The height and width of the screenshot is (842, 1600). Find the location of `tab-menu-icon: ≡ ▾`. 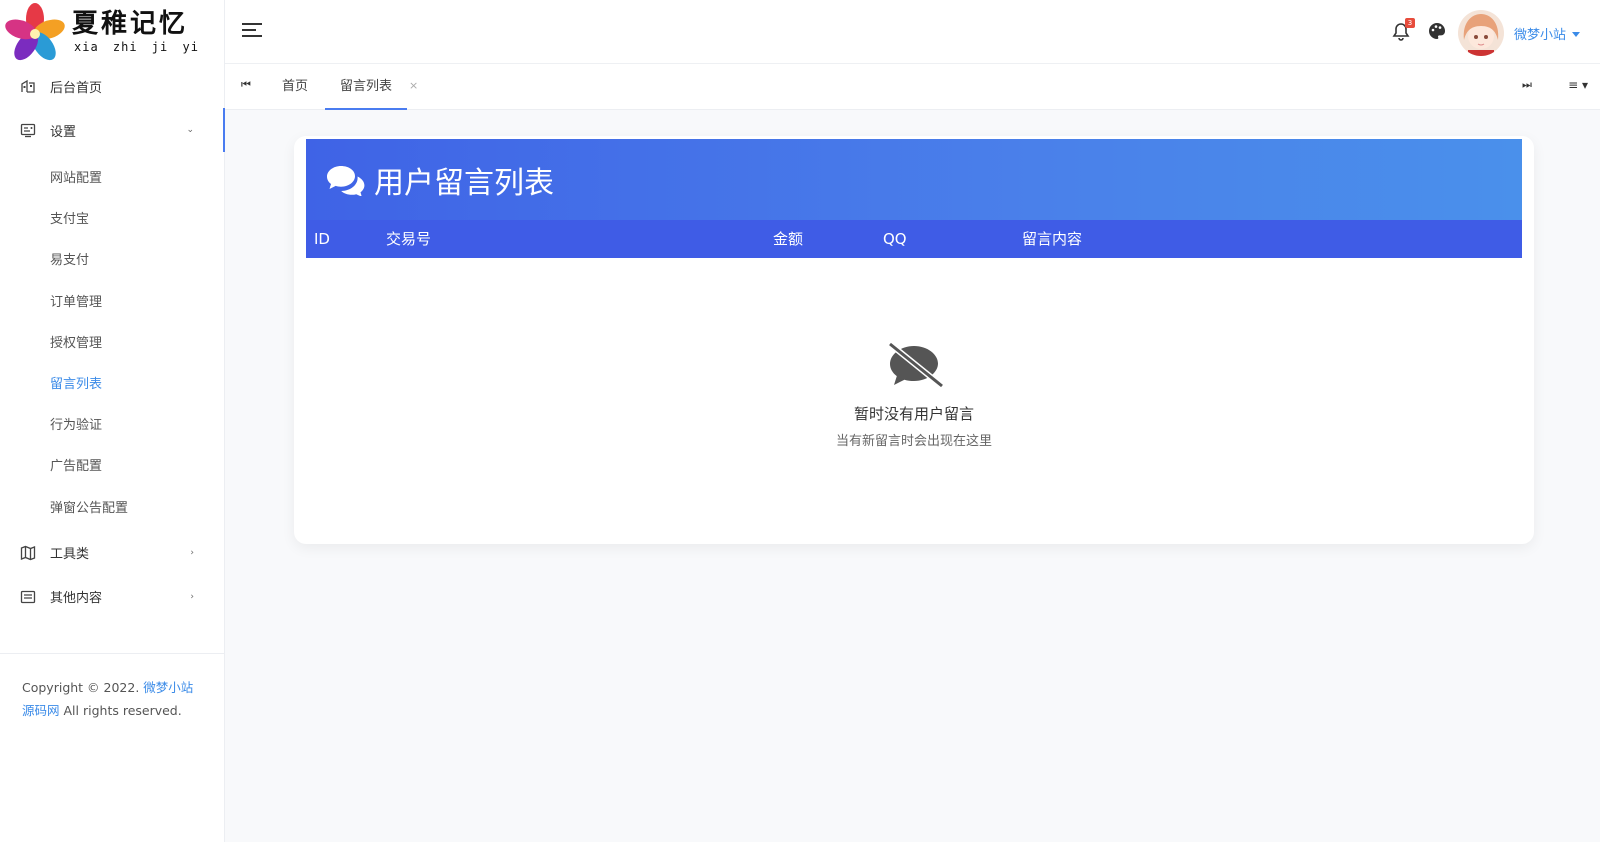

tab-menu-icon: ≡ ▾ is located at coordinates (1578, 85).